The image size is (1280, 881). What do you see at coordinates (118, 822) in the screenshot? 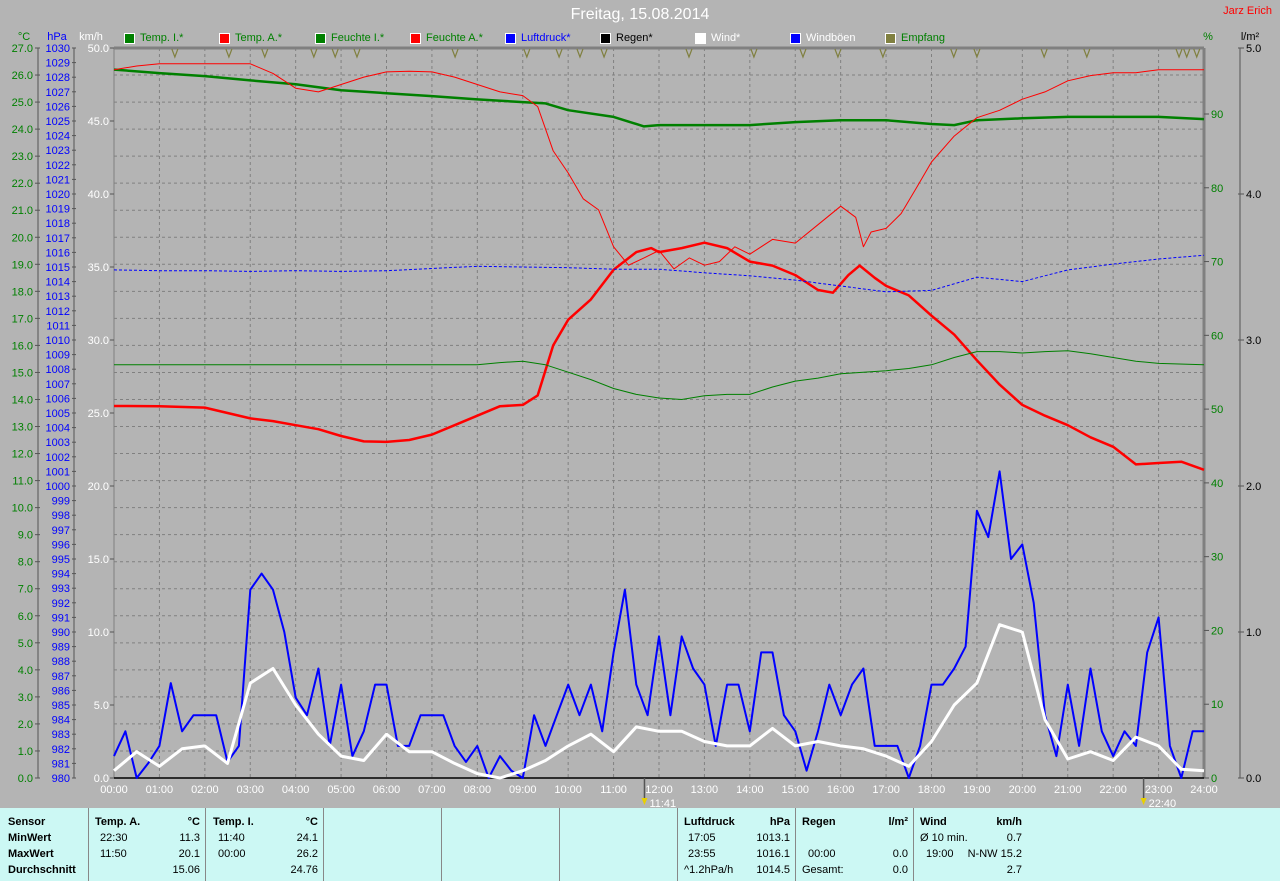
I see `table-header-temp-a: Temp. A.` at bounding box center [118, 822].